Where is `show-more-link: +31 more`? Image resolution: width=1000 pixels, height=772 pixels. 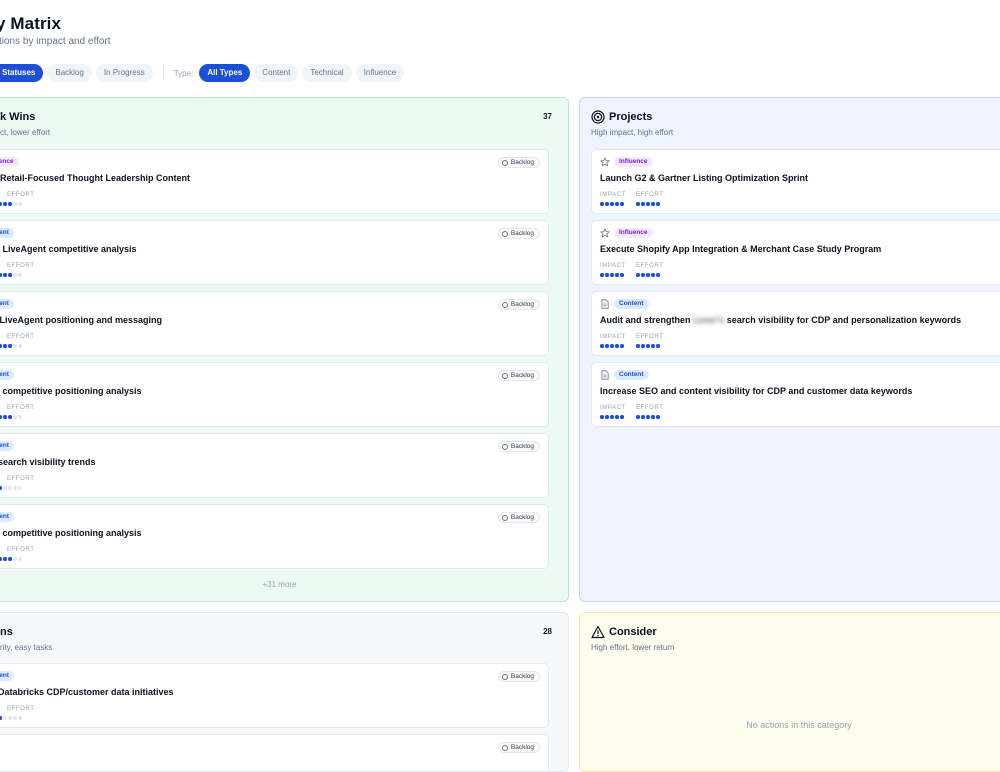 show-more-link: +31 more is located at coordinates (284, 584).